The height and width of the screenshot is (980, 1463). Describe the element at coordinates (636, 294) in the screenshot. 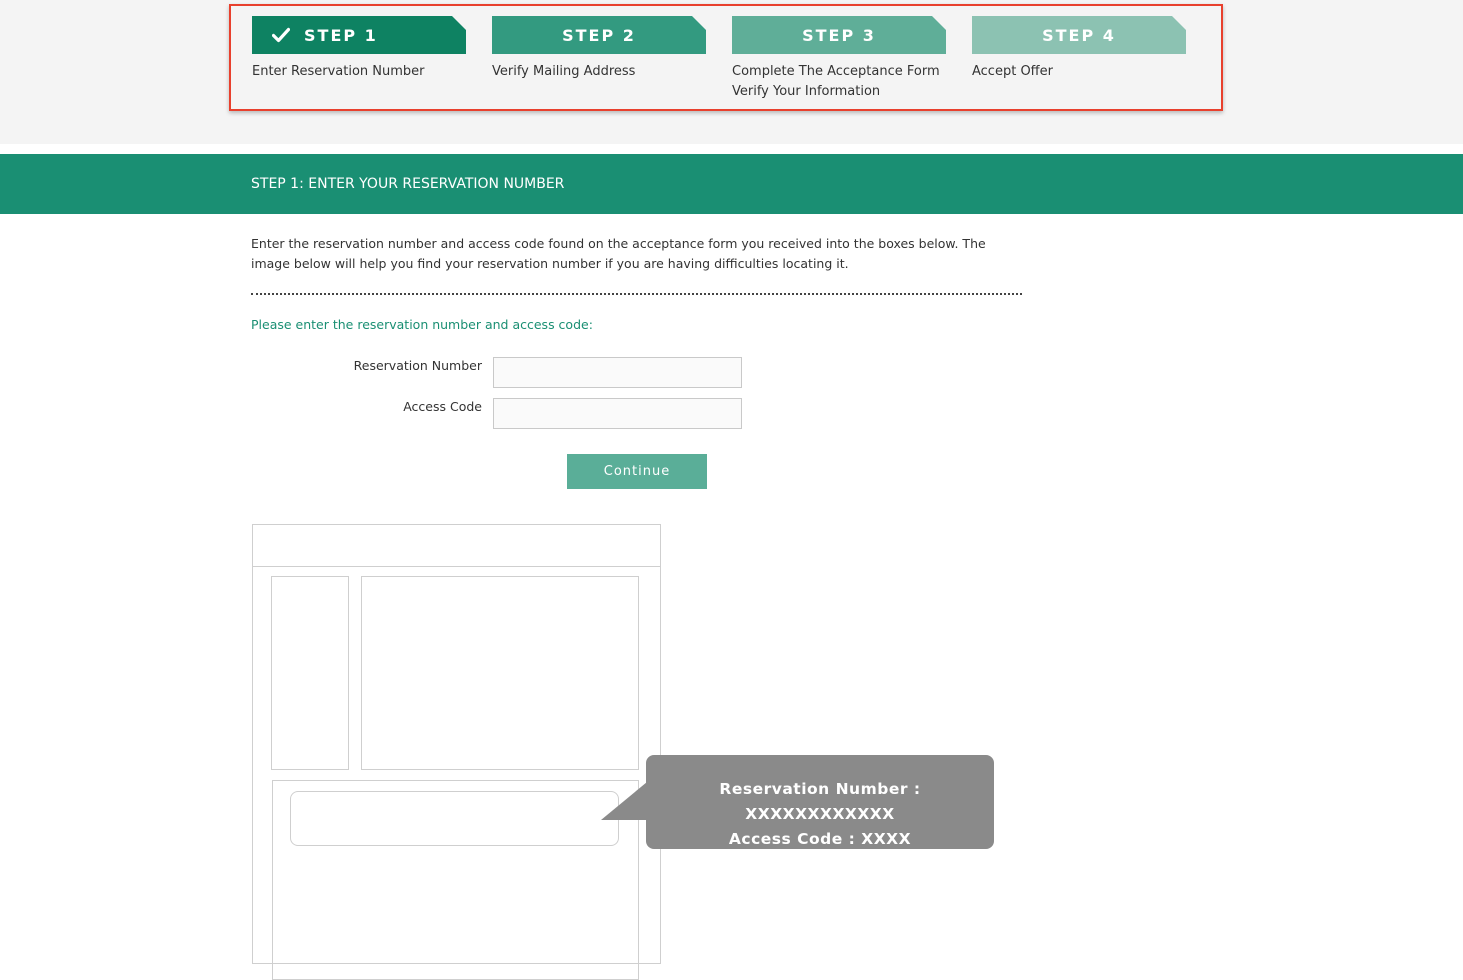

I see `divider` at that location.